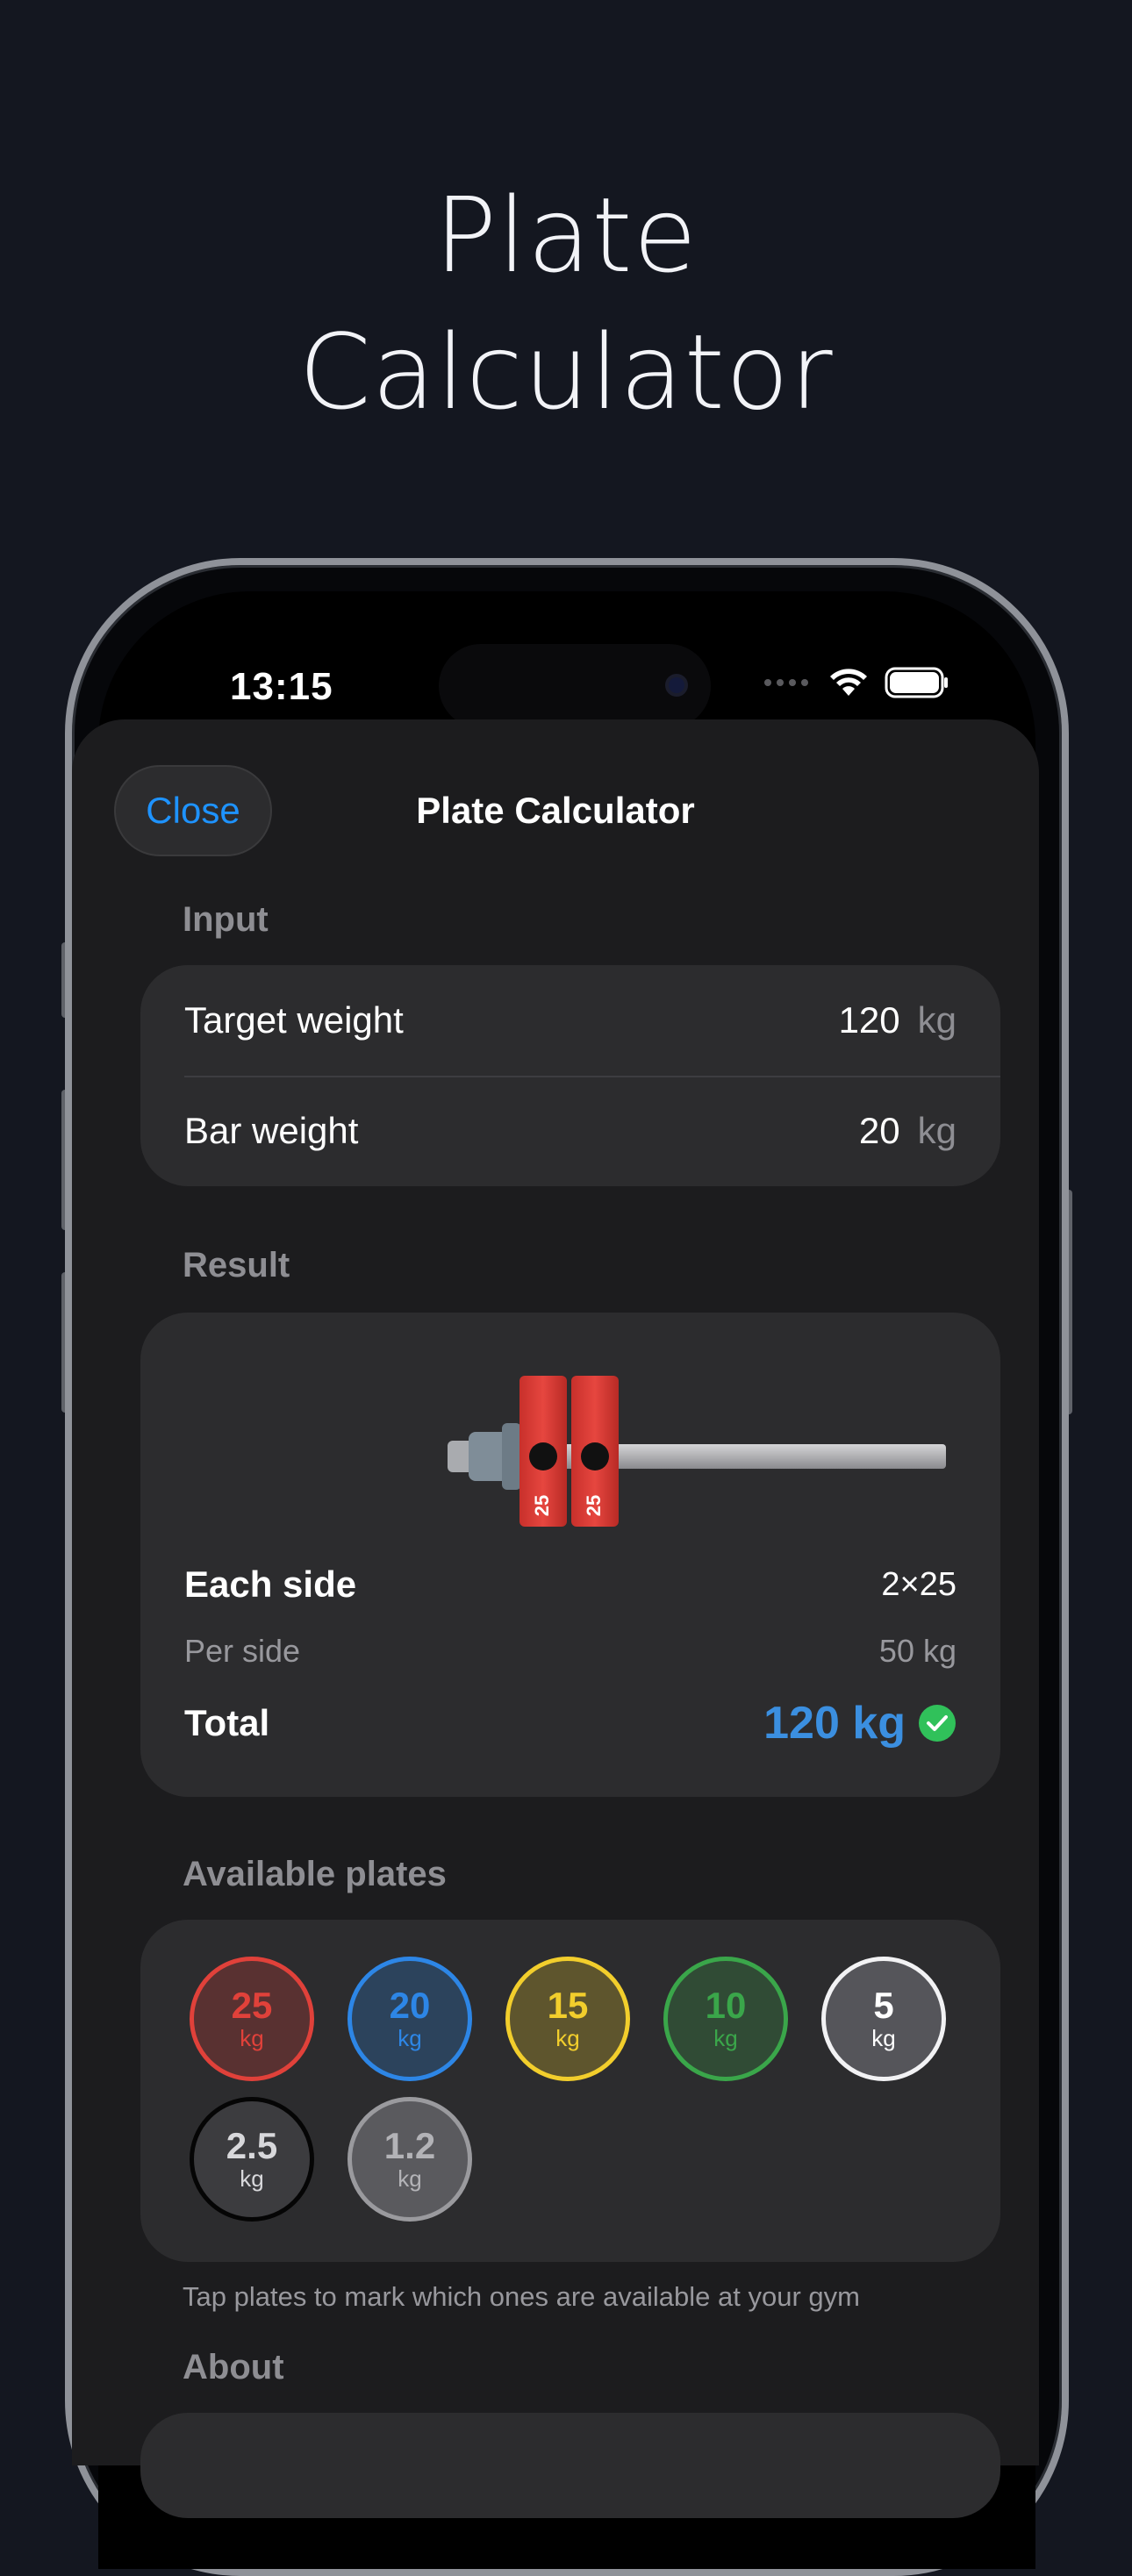  I want to click on signal-dots-icon, so click(786, 682).